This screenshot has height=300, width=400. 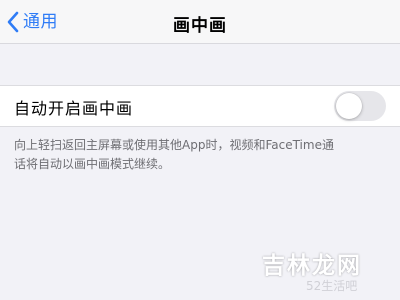 I want to click on auto-pip-toggle, so click(x=360, y=106).